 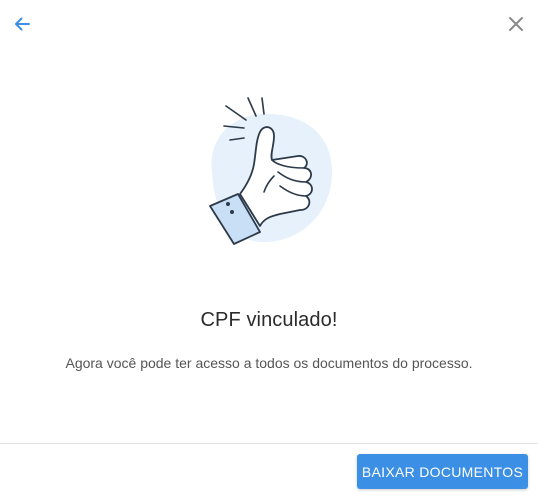 What do you see at coordinates (442, 471) in the screenshot?
I see `download-documents-button: BAIXAR DOCUMENTOS` at bounding box center [442, 471].